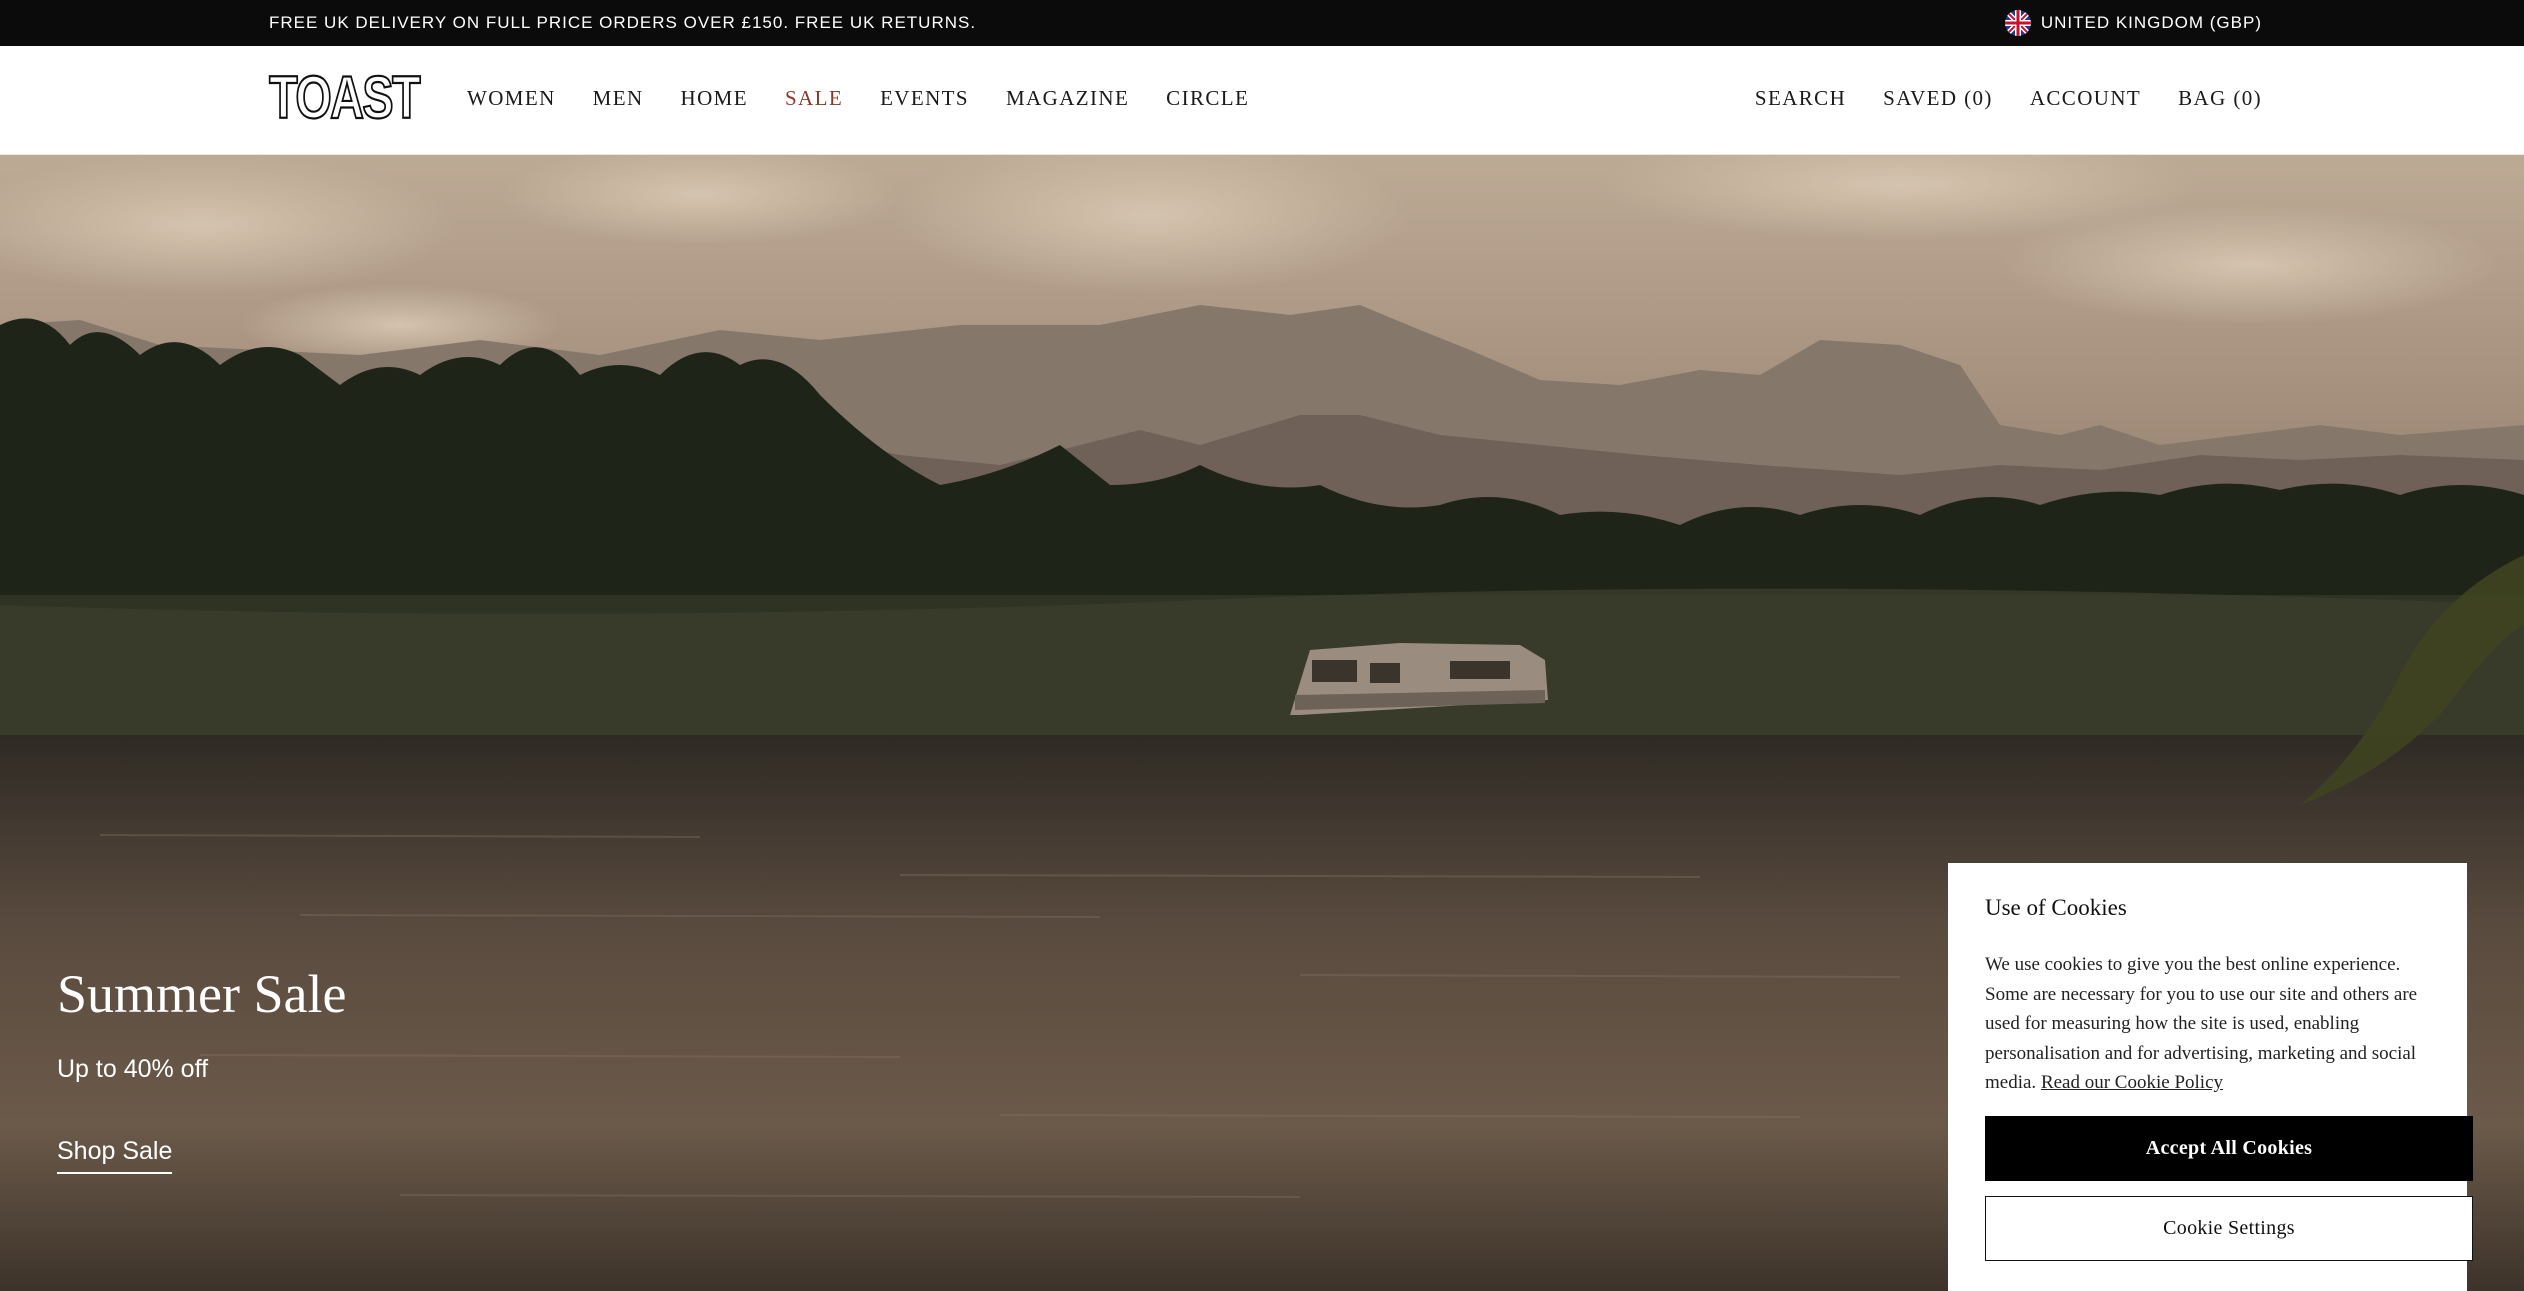 The height and width of the screenshot is (1291, 2524). Describe the element at coordinates (924, 98) in the screenshot. I see `nav-events: EVENTS` at that location.